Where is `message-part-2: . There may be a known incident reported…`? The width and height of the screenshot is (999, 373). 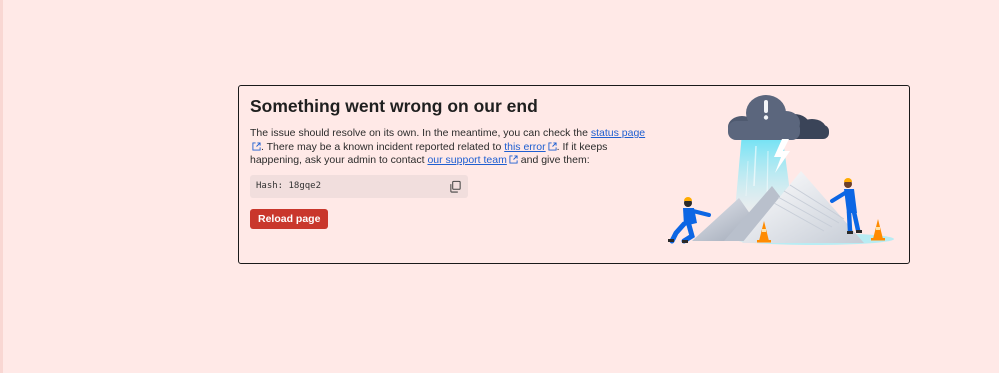 message-part-2: . There may be a known incident reported… is located at coordinates (383, 146).